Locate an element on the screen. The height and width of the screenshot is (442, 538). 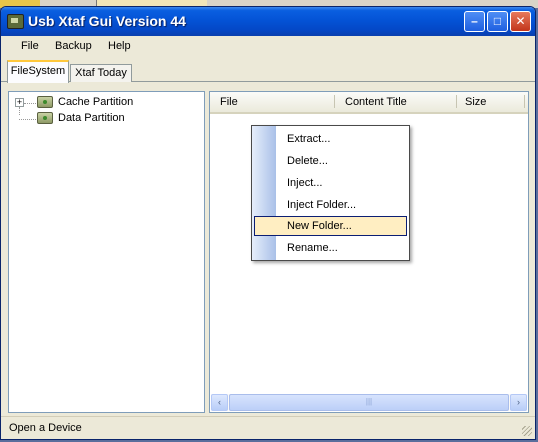
scroll-thumb: ||| is located at coordinates (369, 402).